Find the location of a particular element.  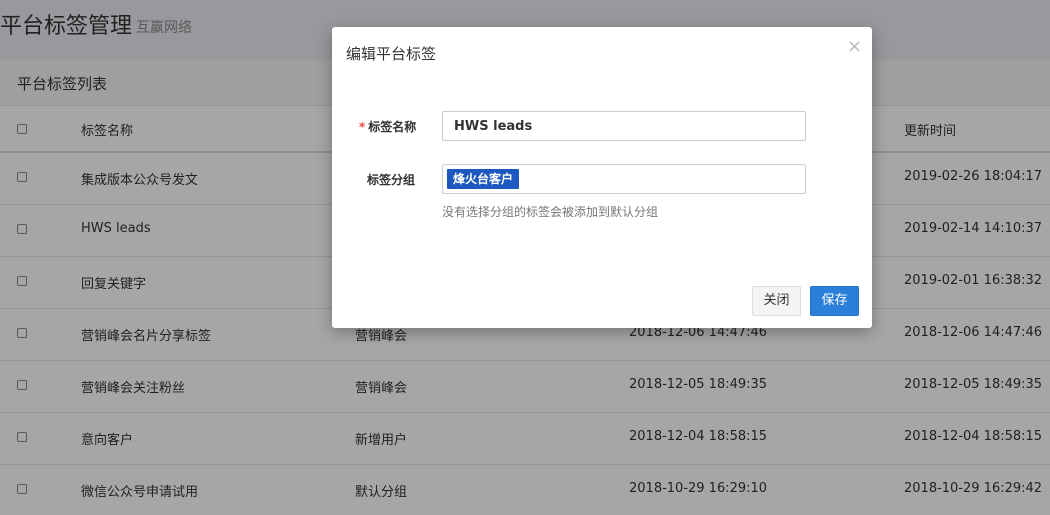

tag-name-label: * 标签名称 is located at coordinates (387, 126).